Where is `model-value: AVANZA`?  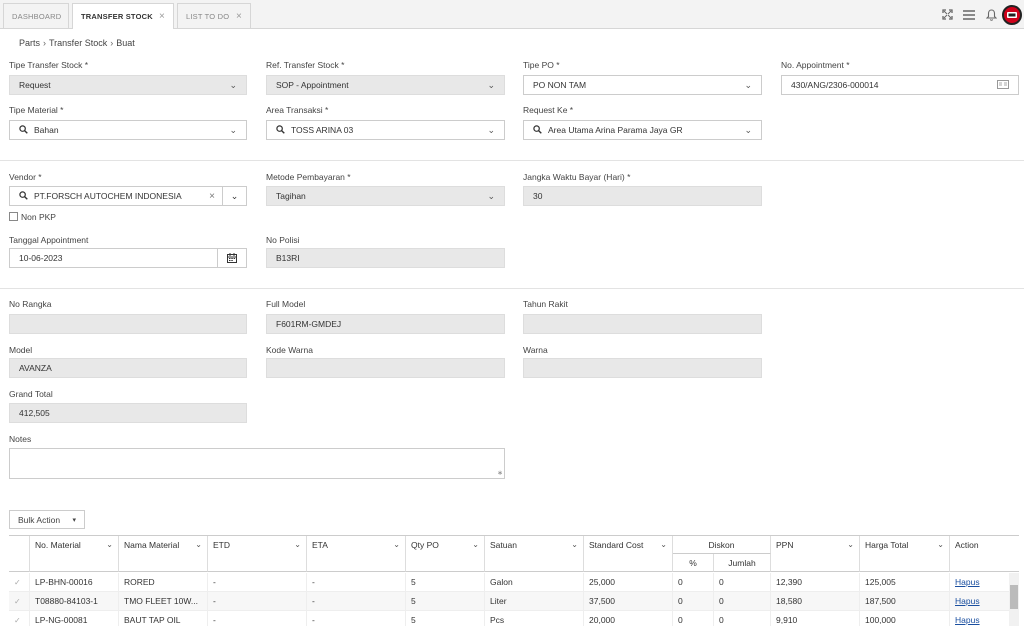 model-value: AVANZA is located at coordinates (35, 368).